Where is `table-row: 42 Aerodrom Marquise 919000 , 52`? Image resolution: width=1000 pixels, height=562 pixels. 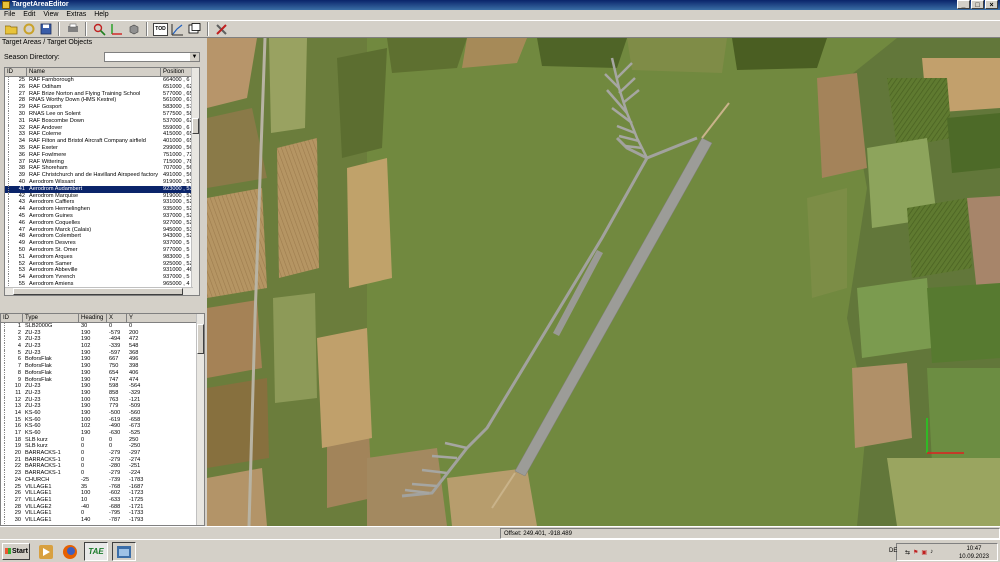
table-row: 42 Aerodrom Marquise 919000 , 52 is located at coordinates (99, 196).